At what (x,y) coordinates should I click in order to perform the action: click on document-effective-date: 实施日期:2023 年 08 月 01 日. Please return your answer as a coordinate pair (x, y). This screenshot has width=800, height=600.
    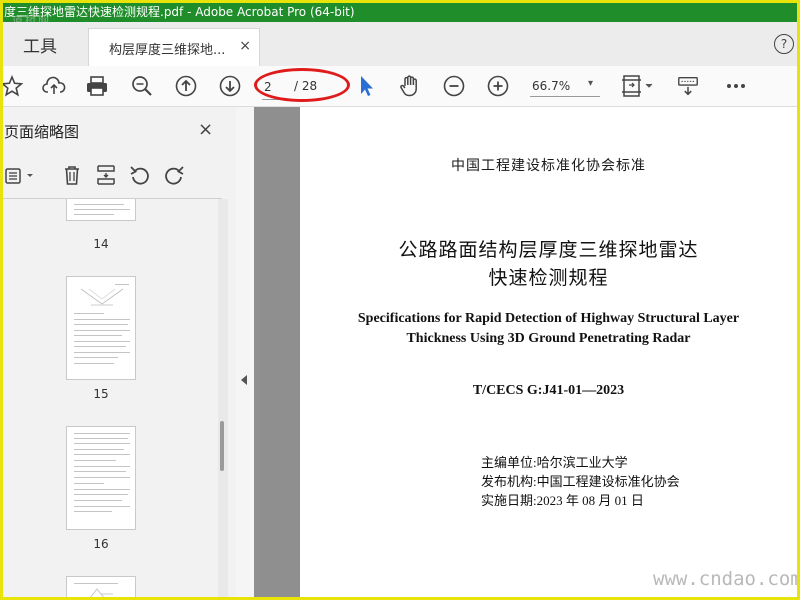
    Looking at the image, I should click on (562, 500).